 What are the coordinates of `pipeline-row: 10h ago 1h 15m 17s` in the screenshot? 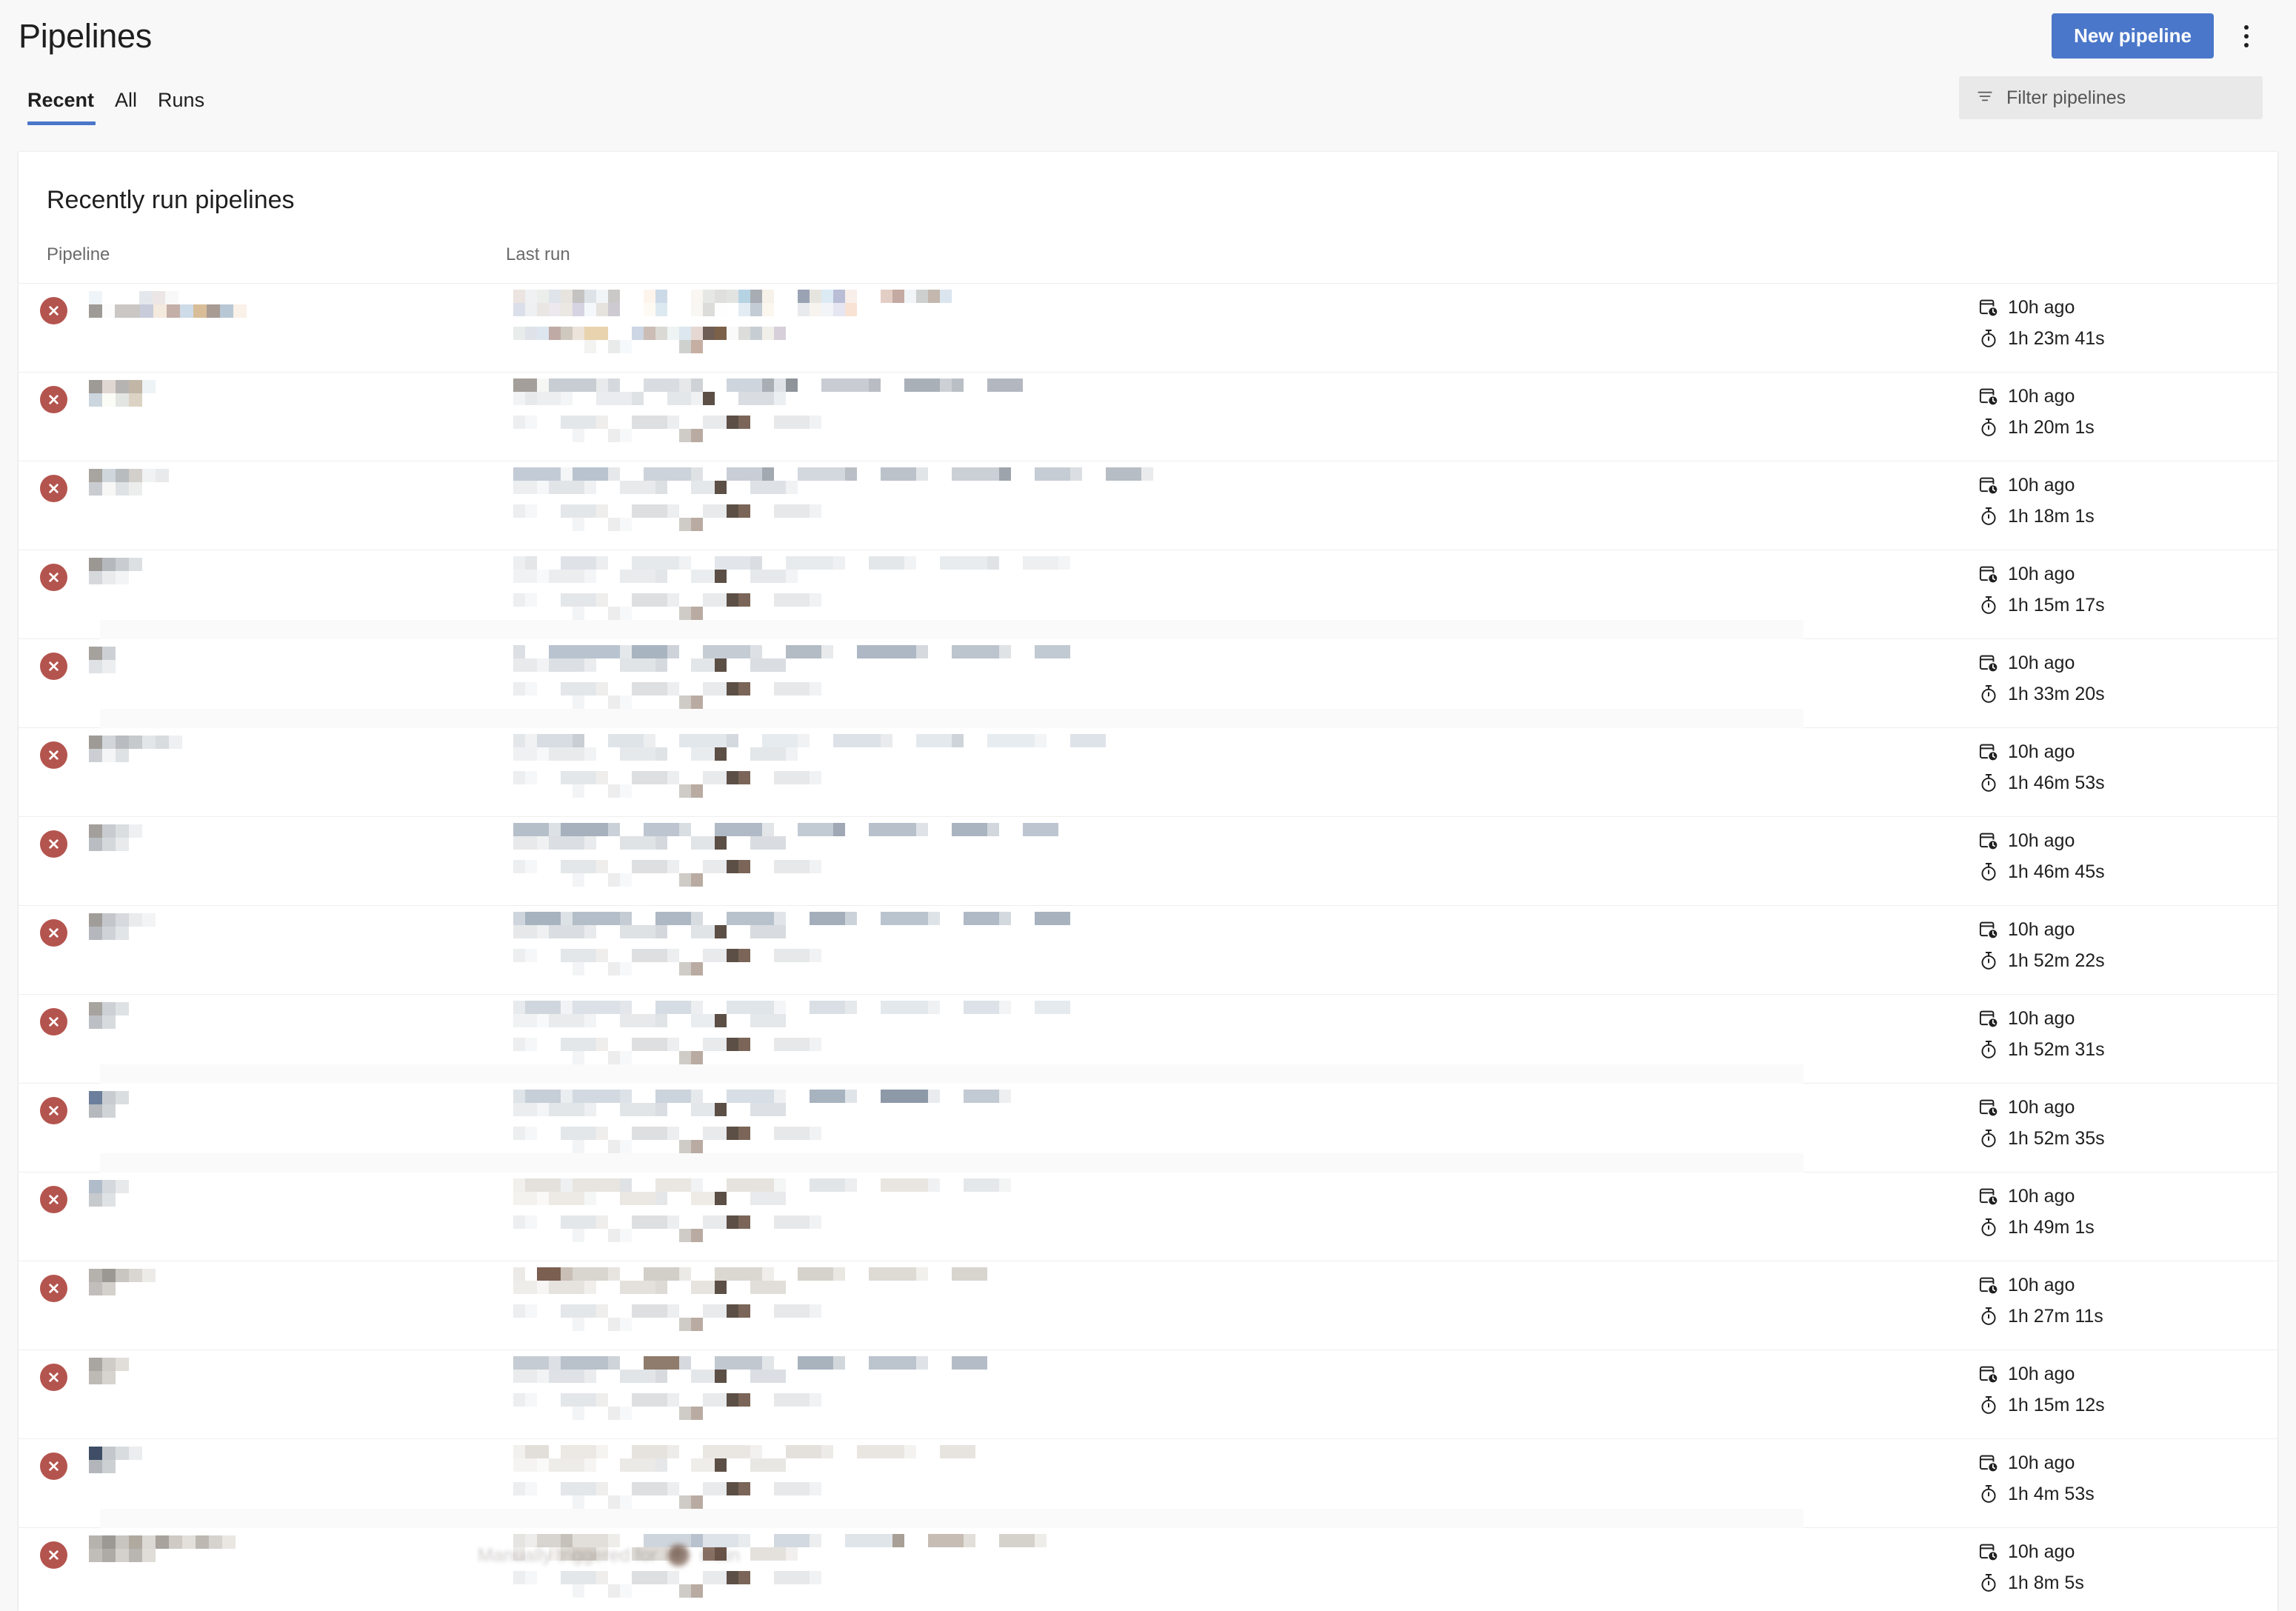 It's located at (1148, 594).